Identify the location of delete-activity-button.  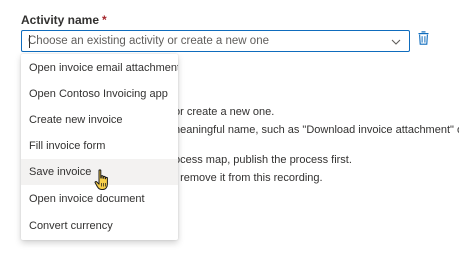
(423, 40).